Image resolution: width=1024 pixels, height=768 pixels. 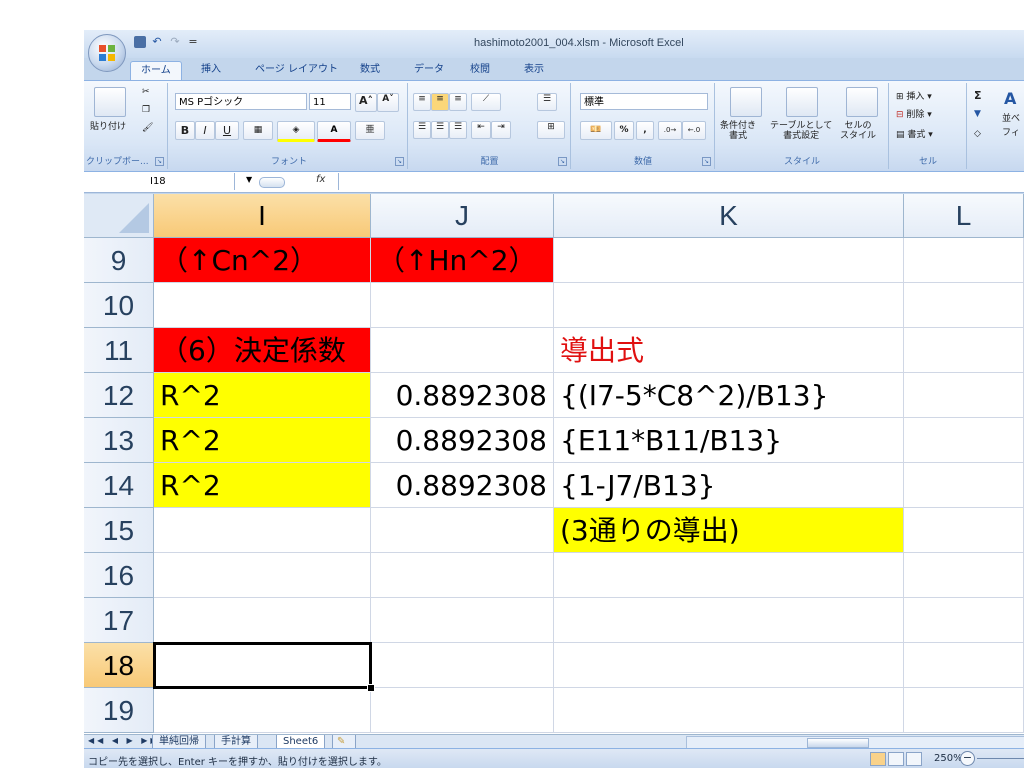 What do you see at coordinates (862, 102) in the screenshot?
I see `cell-styles-icon` at bounding box center [862, 102].